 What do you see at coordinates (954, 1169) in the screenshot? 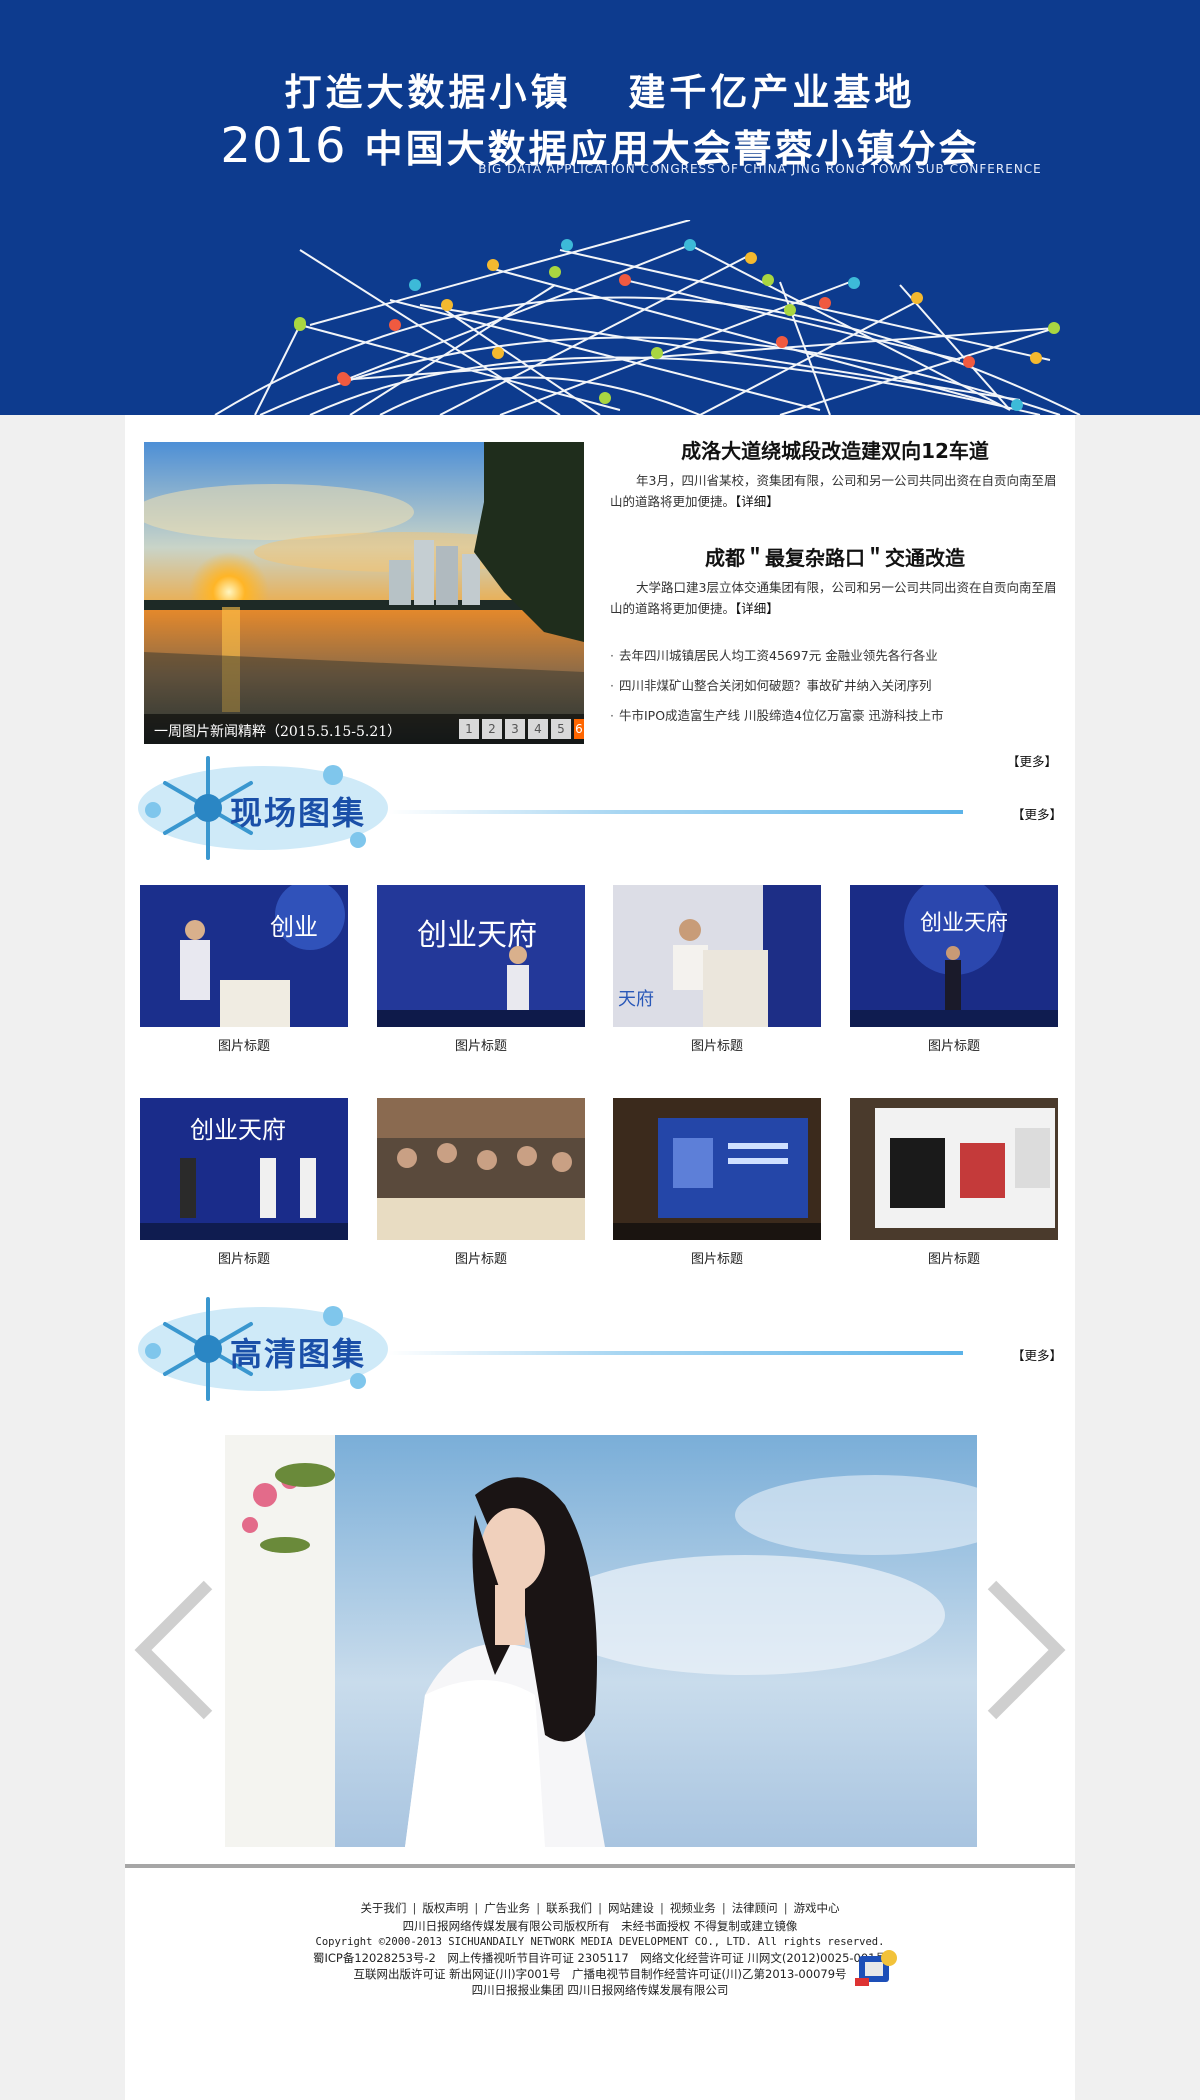
I see `gallery-photo-exhibition-slide` at bounding box center [954, 1169].